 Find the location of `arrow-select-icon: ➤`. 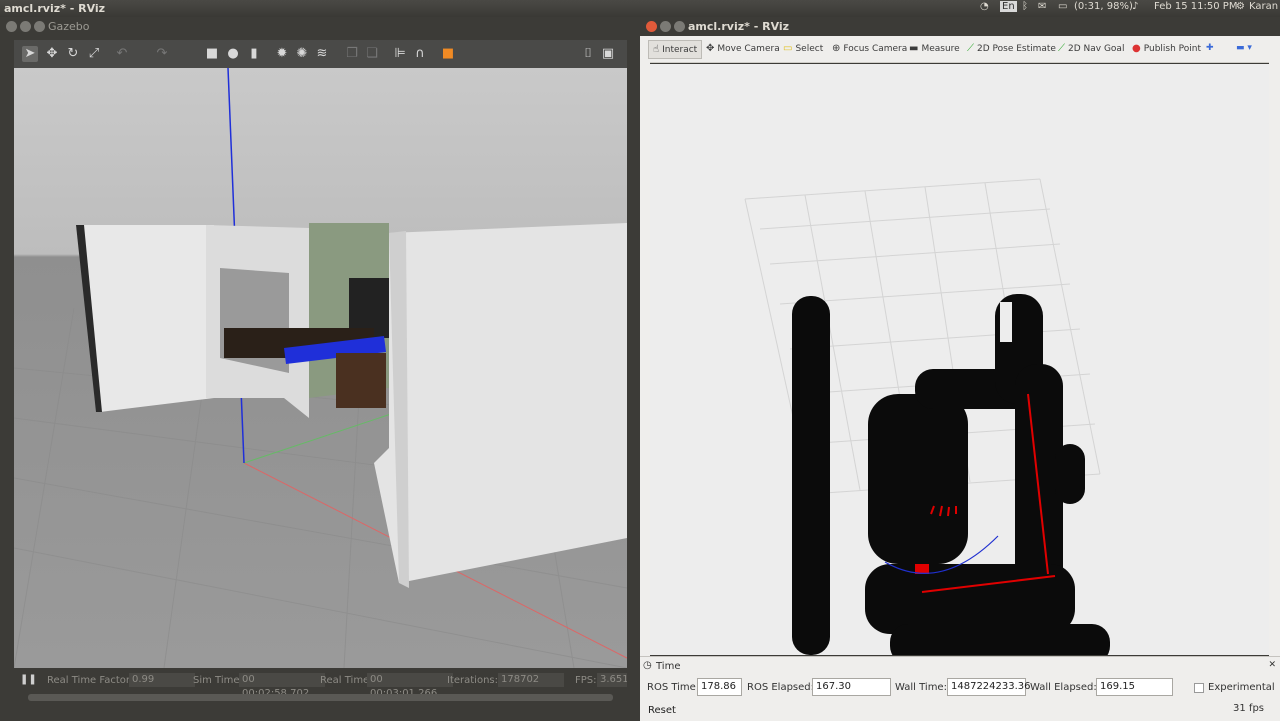

arrow-select-icon: ➤ is located at coordinates (30, 54).